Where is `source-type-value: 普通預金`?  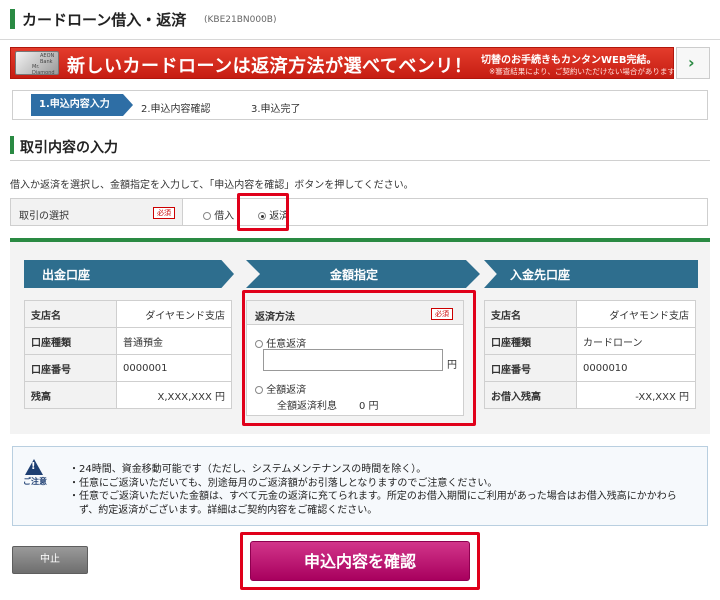
source-type-value: 普通預金 is located at coordinates (174, 341).